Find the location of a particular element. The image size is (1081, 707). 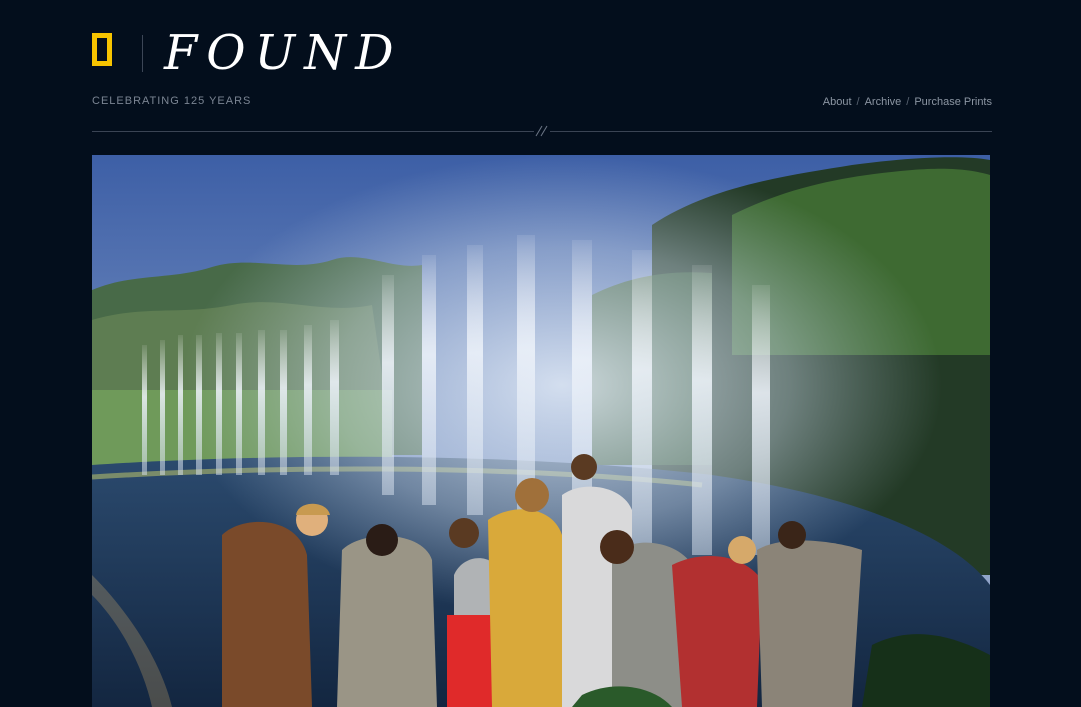

nat-geo-yellow-border-logo-icon is located at coordinates (102, 49).